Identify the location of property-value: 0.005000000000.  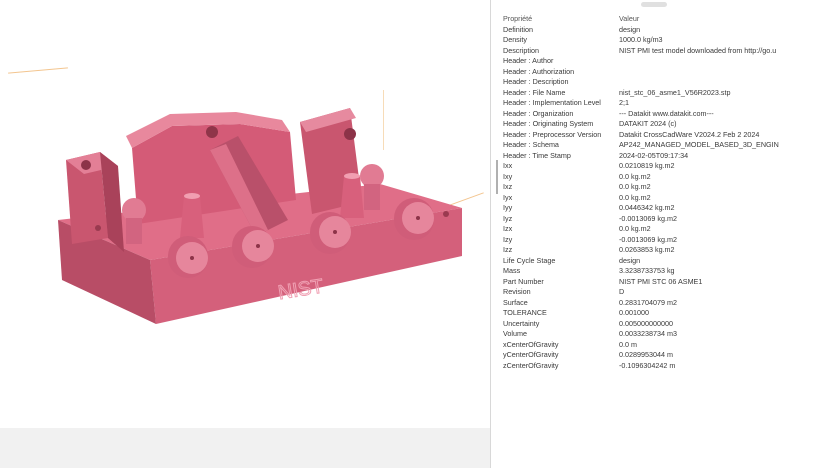
(646, 323).